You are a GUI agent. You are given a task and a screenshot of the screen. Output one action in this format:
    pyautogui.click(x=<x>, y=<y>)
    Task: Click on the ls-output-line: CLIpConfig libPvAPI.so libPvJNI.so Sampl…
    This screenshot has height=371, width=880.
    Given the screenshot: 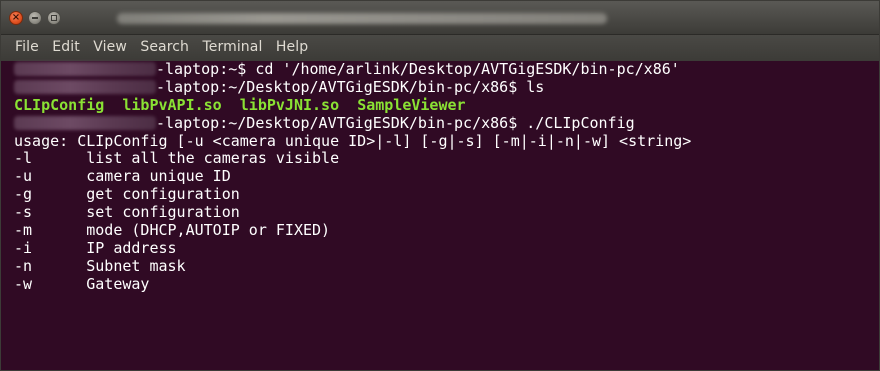 What is the action you would take?
    pyautogui.click(x=446, y=105)
    